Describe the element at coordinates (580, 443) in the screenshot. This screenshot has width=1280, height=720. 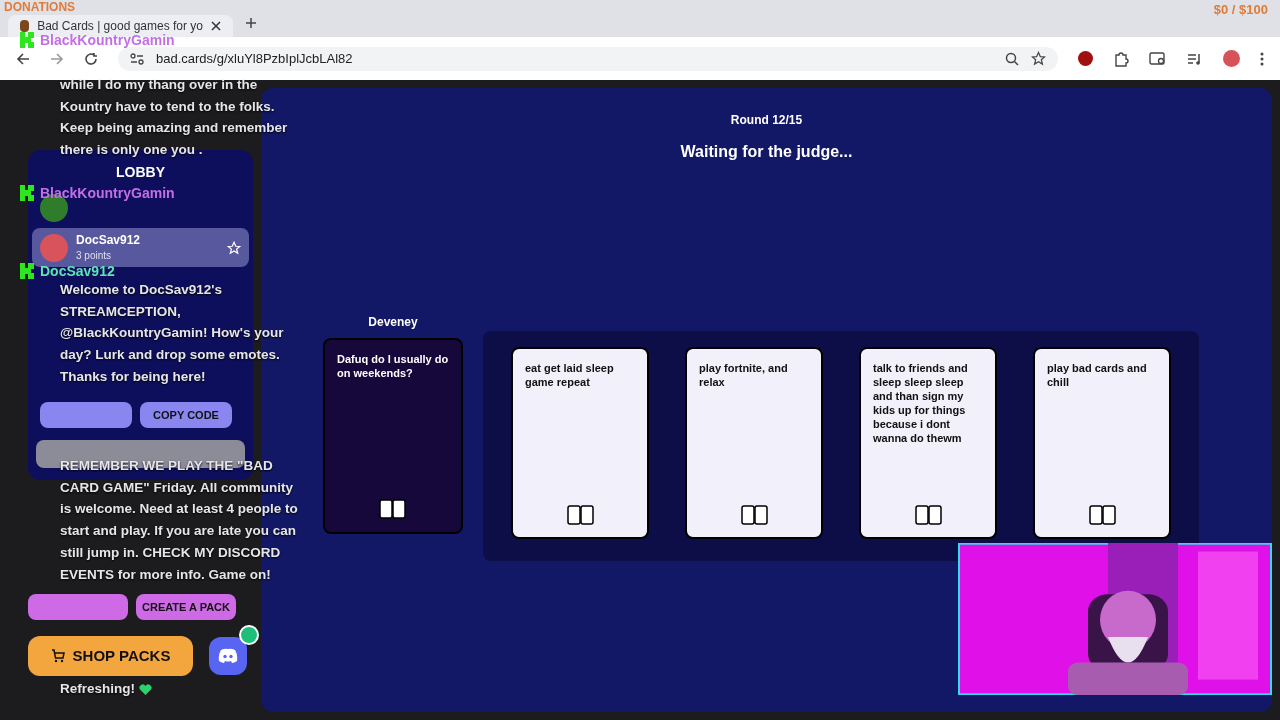
I see `answer-card: eat get laid sleep game repeat` at that location.